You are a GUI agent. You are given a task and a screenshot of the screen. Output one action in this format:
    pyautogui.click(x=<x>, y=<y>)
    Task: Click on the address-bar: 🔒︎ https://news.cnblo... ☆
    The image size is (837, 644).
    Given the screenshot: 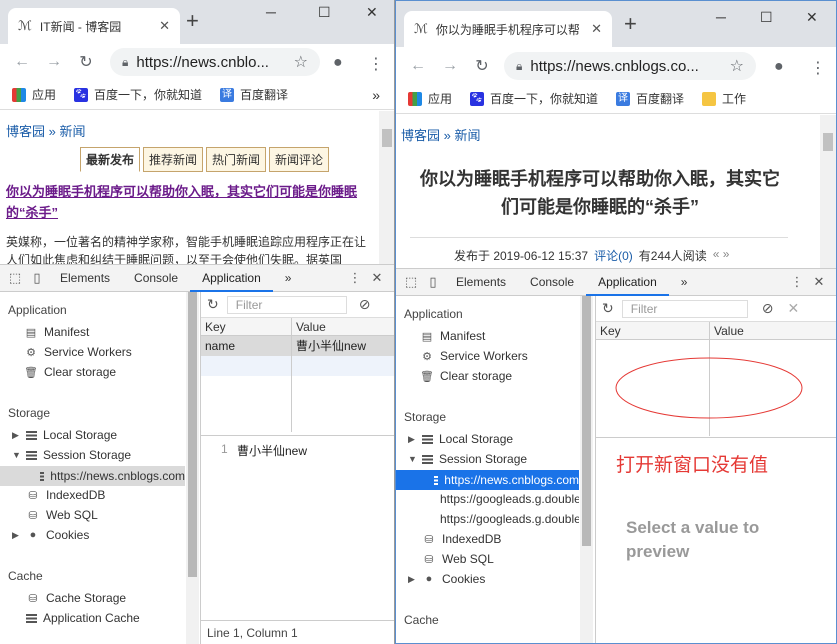 What is the action you would take?
    pyautogui.click(x=215, y=62)
    